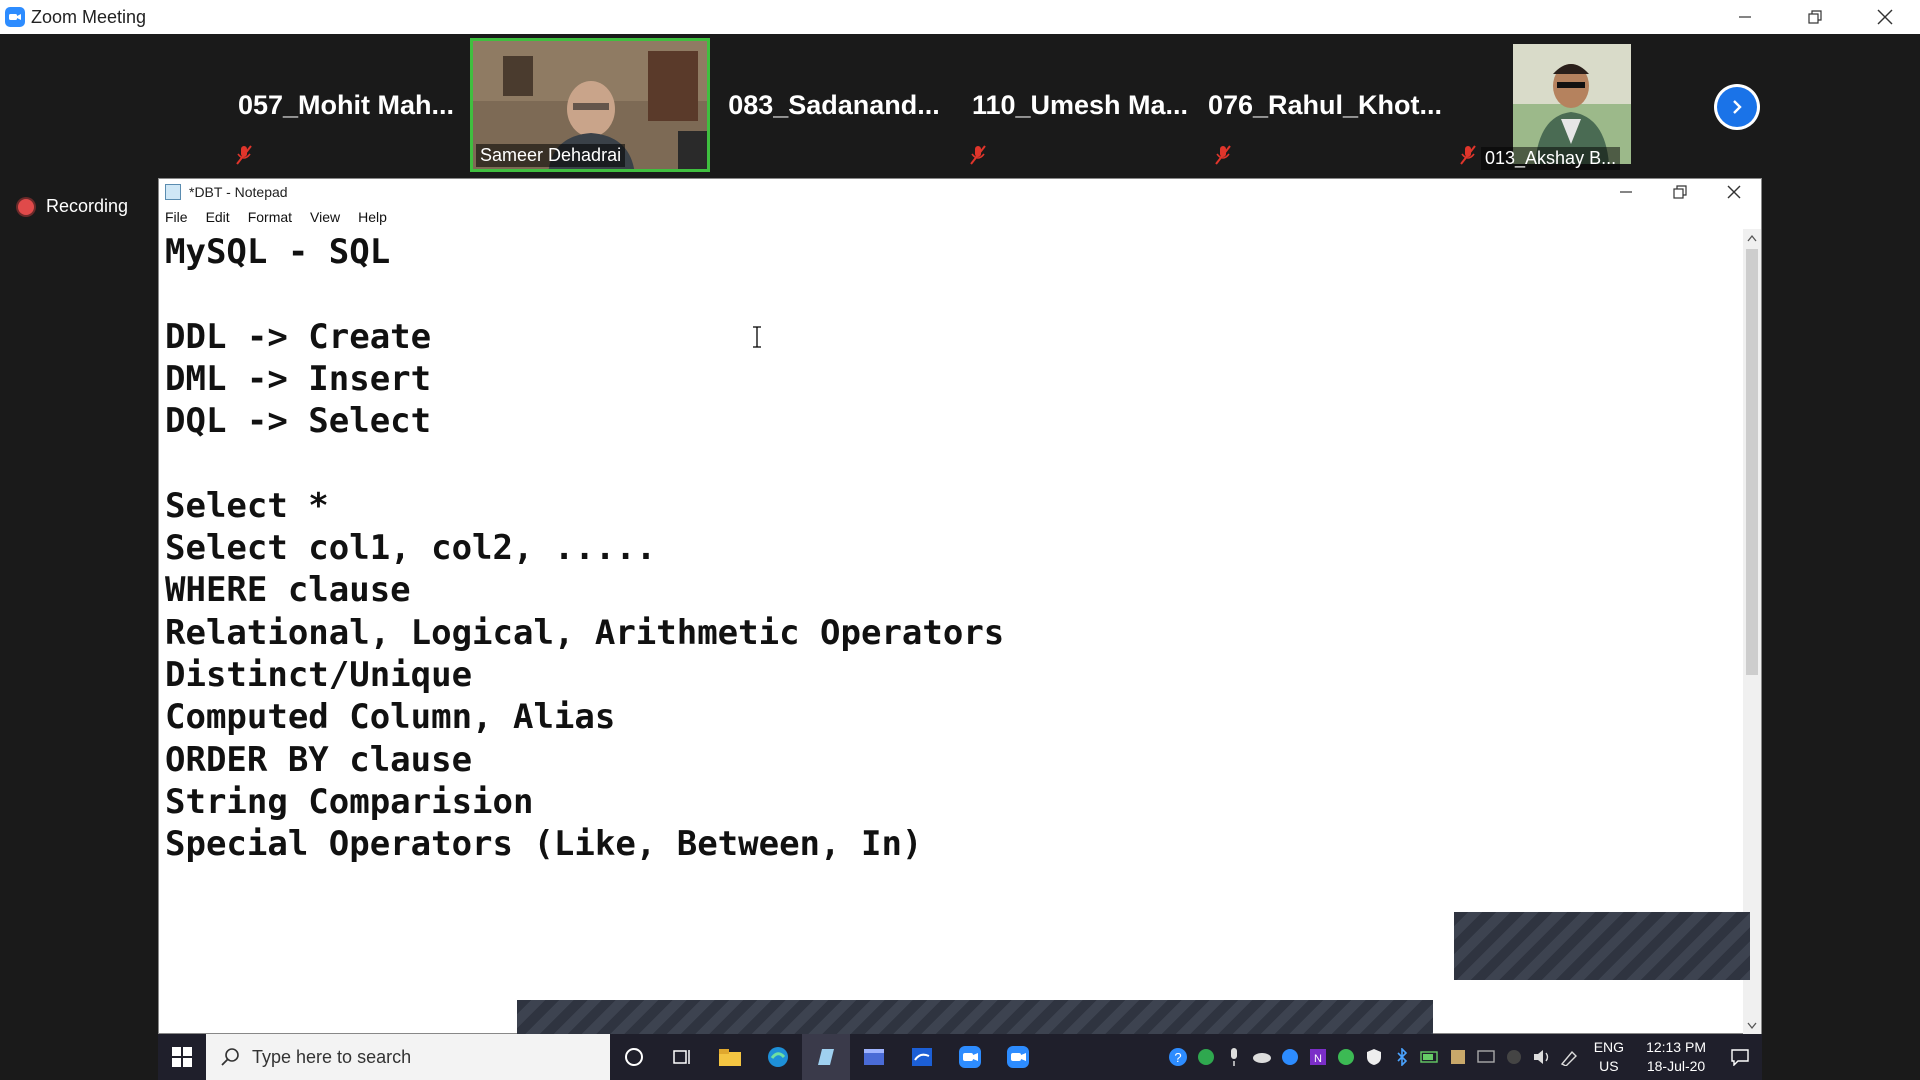 Image resolution: width=1920 pixels, height=1080 pixels. What do you see at coordinates (182, 1057) in the screenshot?
I see `windows-start-button` at bounding box center [182, 1057].